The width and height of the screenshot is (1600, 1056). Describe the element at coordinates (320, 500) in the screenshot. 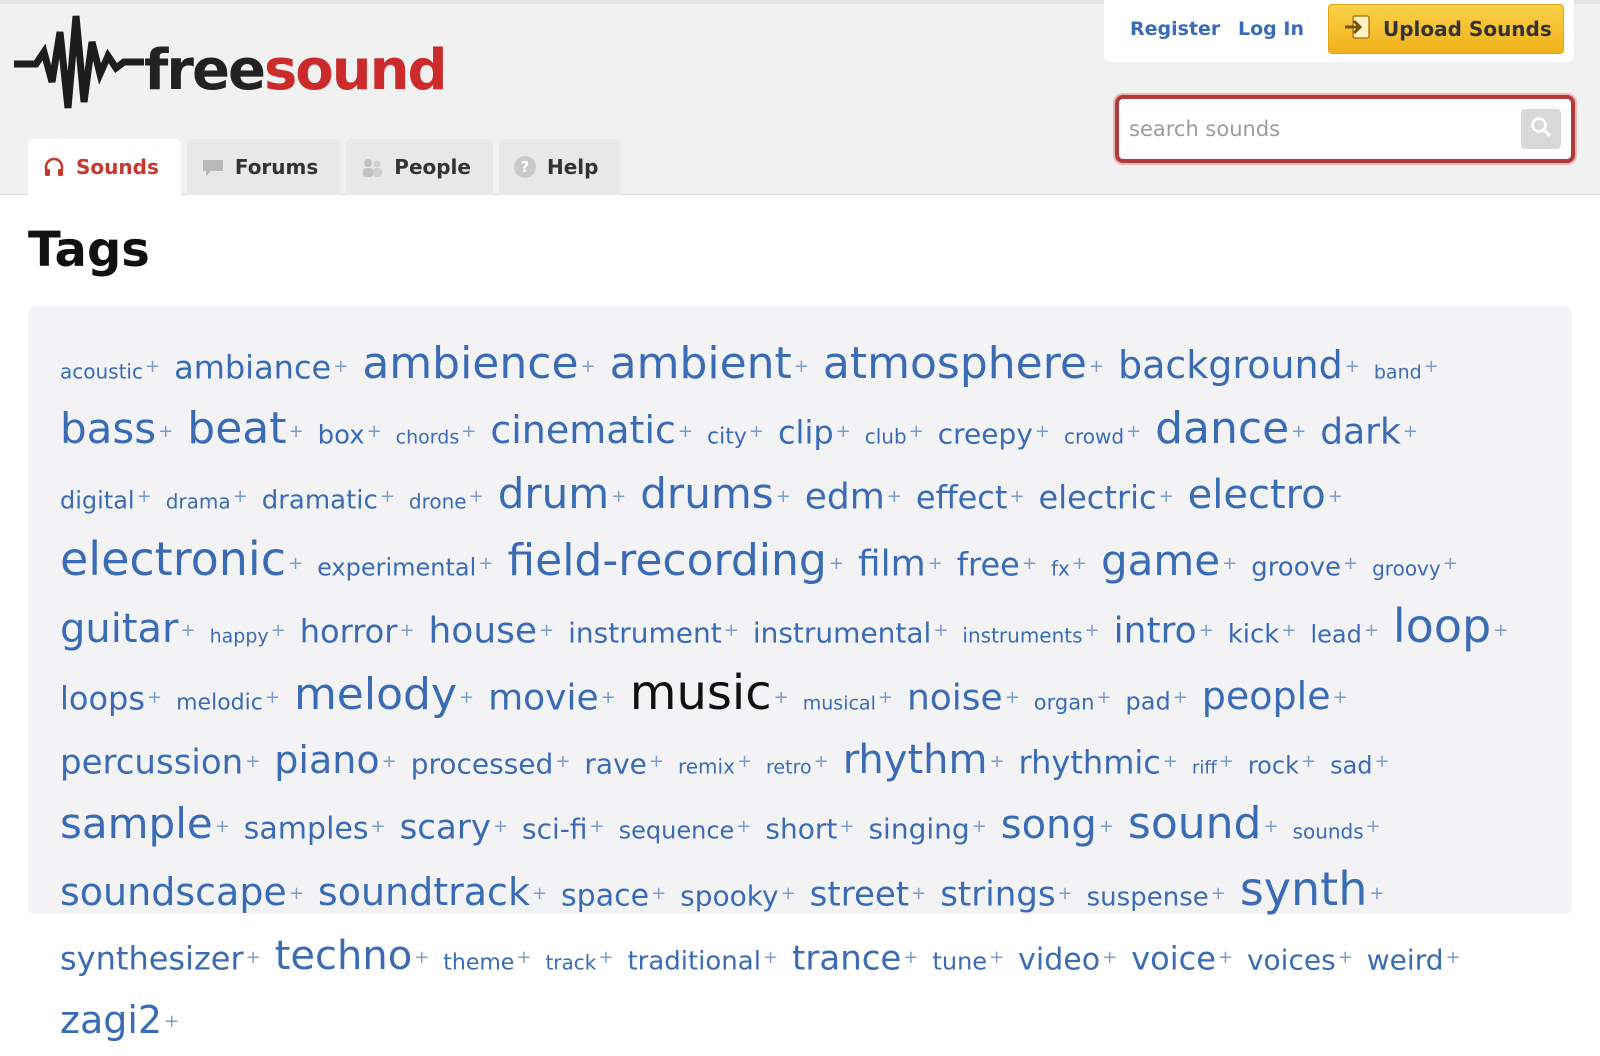

I see `tag-link: dramatic` at that location.